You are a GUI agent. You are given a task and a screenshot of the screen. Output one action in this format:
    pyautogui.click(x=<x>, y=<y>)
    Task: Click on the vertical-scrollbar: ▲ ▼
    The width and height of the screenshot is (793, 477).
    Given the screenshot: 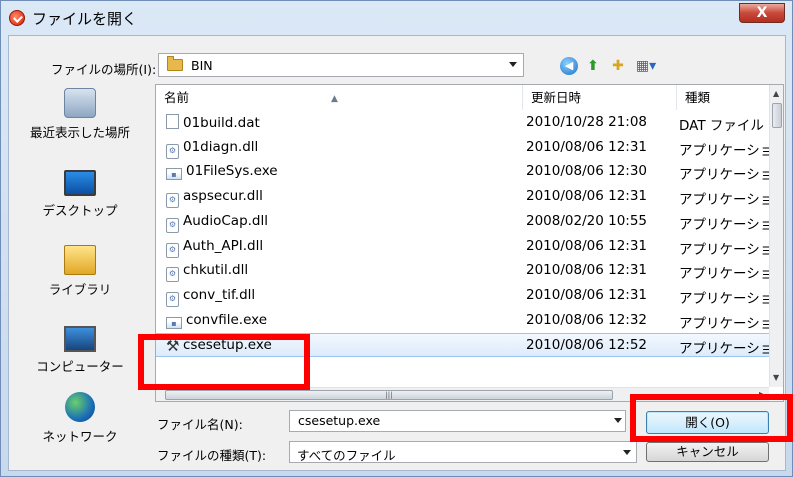 What is the action you would take?
    pyautogui.click(x=776, y=236)
    